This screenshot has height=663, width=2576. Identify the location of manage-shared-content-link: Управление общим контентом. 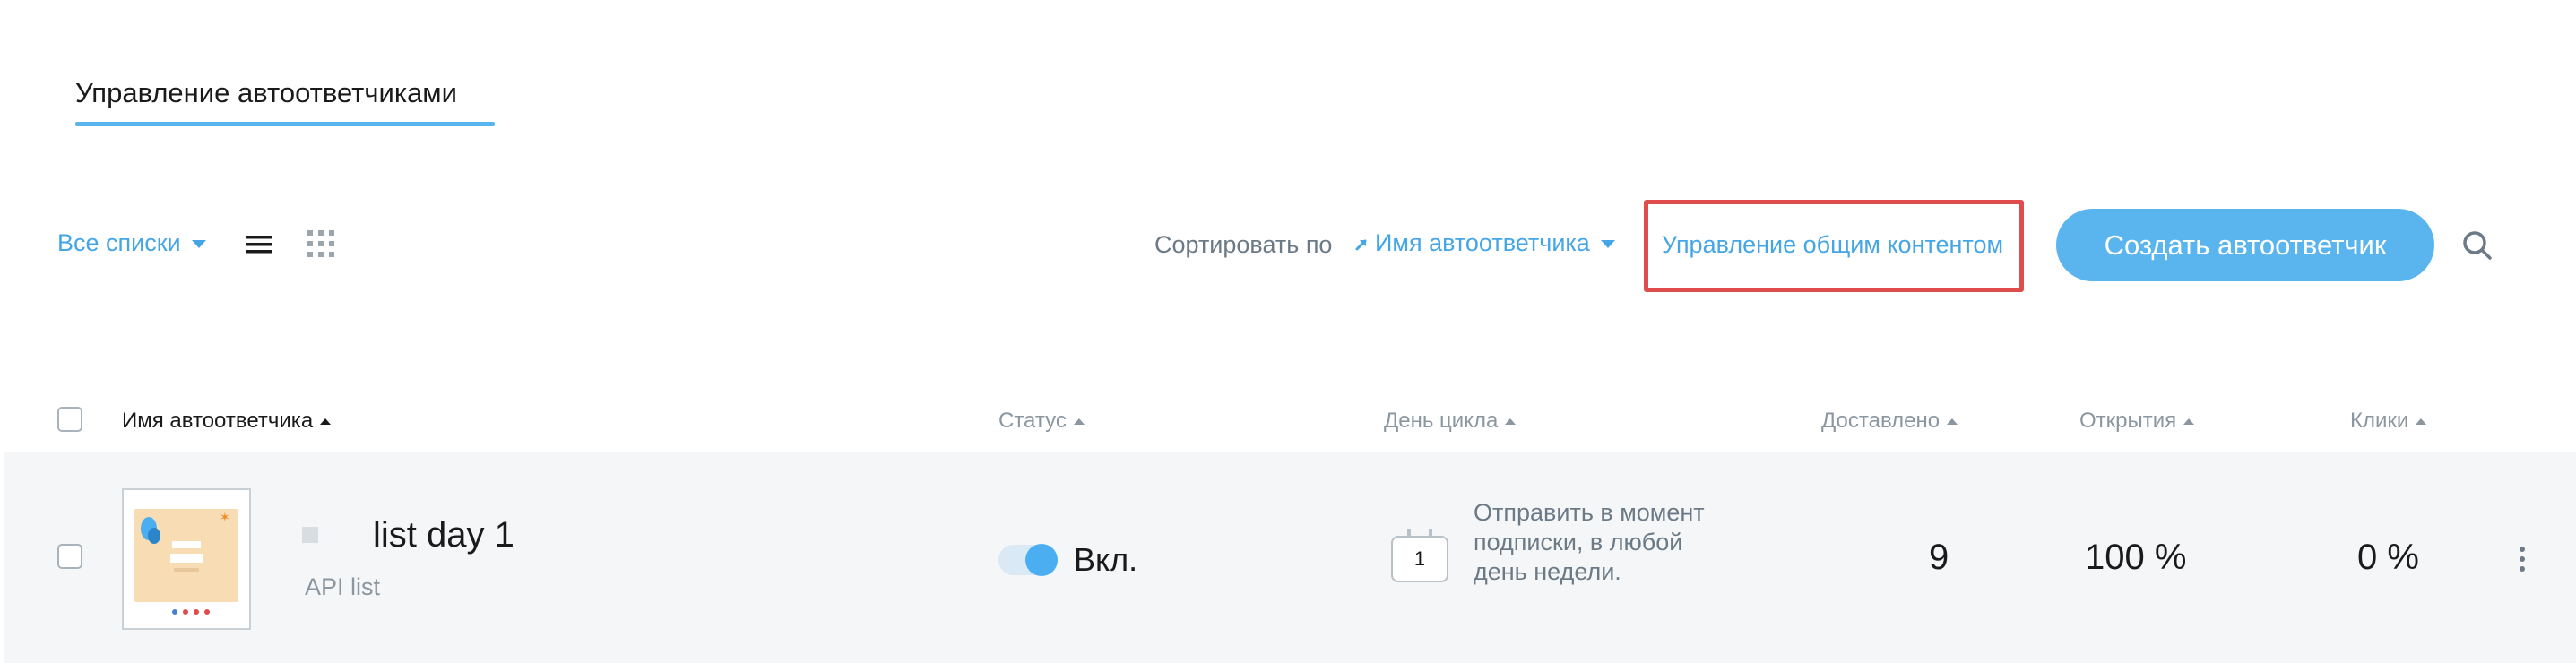
(1832, 245).